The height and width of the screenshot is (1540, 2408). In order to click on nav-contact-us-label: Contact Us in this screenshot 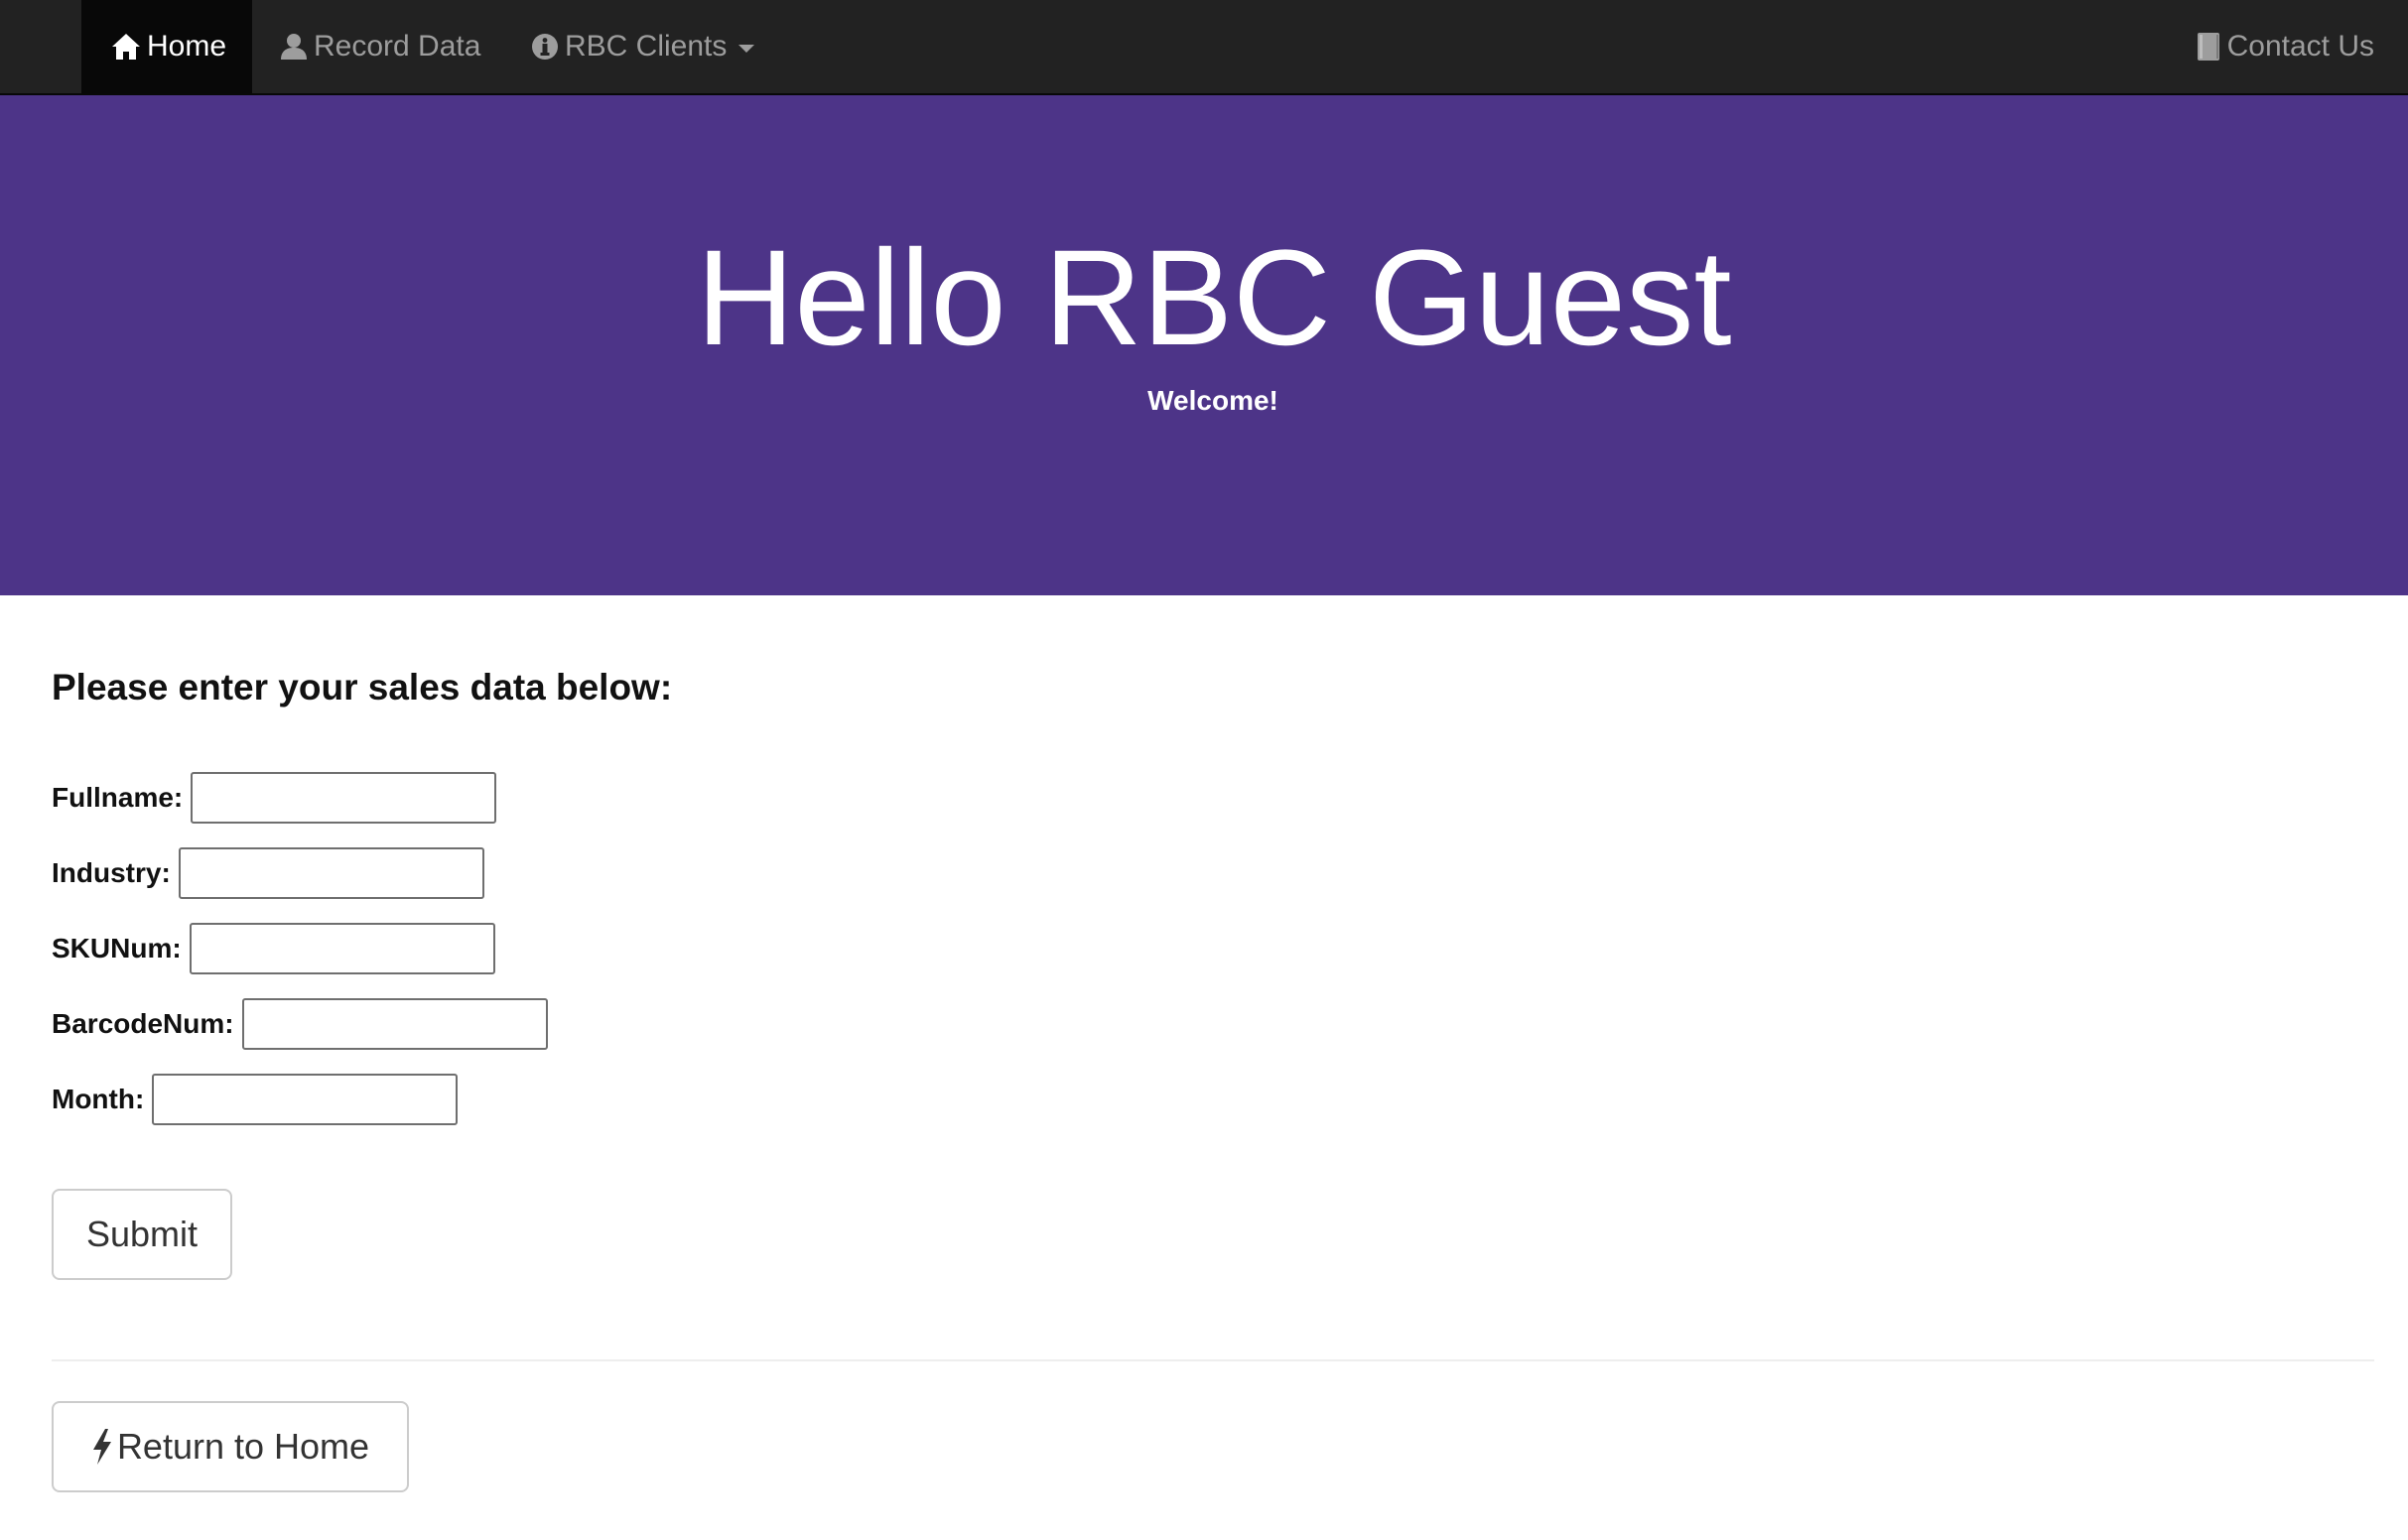, I will do `click(2300, 46)`.